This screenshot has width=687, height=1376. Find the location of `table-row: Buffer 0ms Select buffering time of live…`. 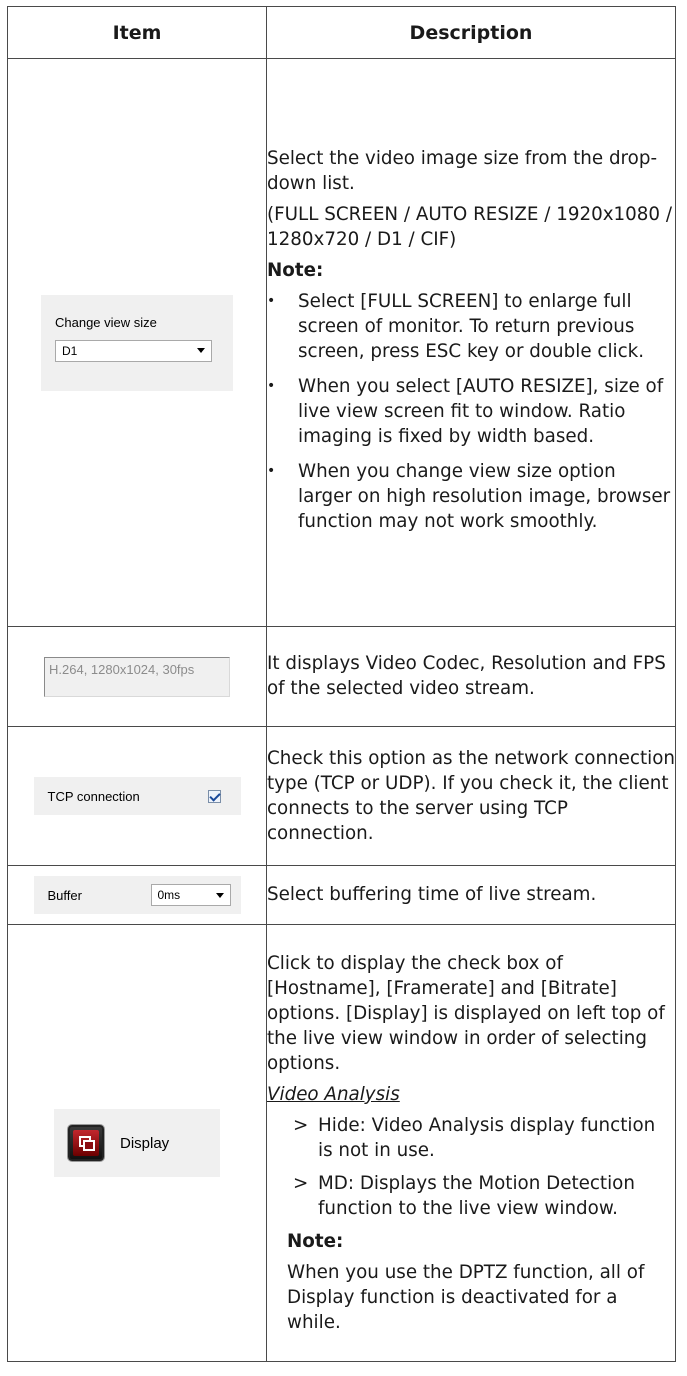

table-row: Buffer 0ms Select buffering time of live… is located at coordinates (341, 895).